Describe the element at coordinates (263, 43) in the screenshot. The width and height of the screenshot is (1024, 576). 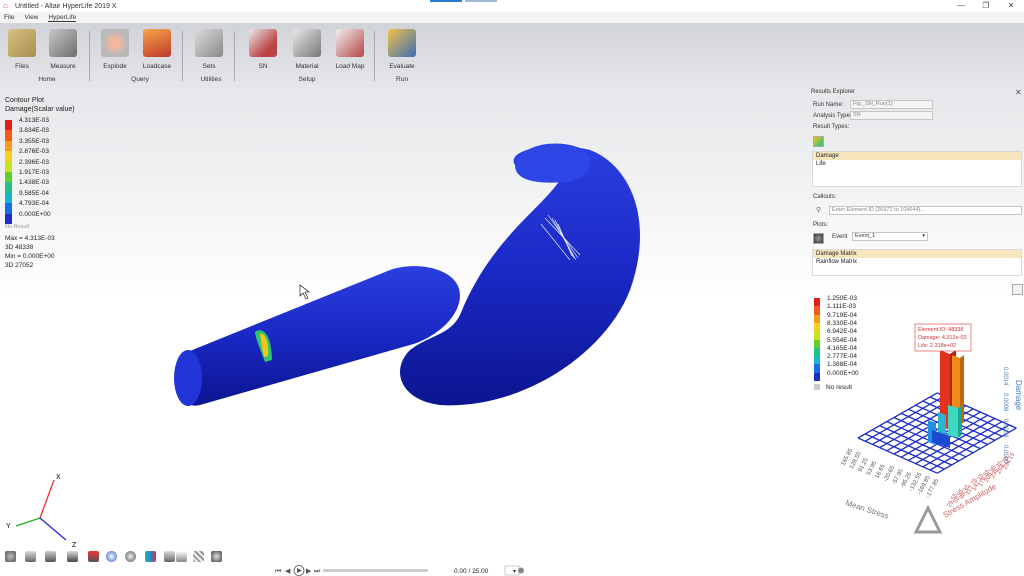
I see `sn-curve-icon` at that location.